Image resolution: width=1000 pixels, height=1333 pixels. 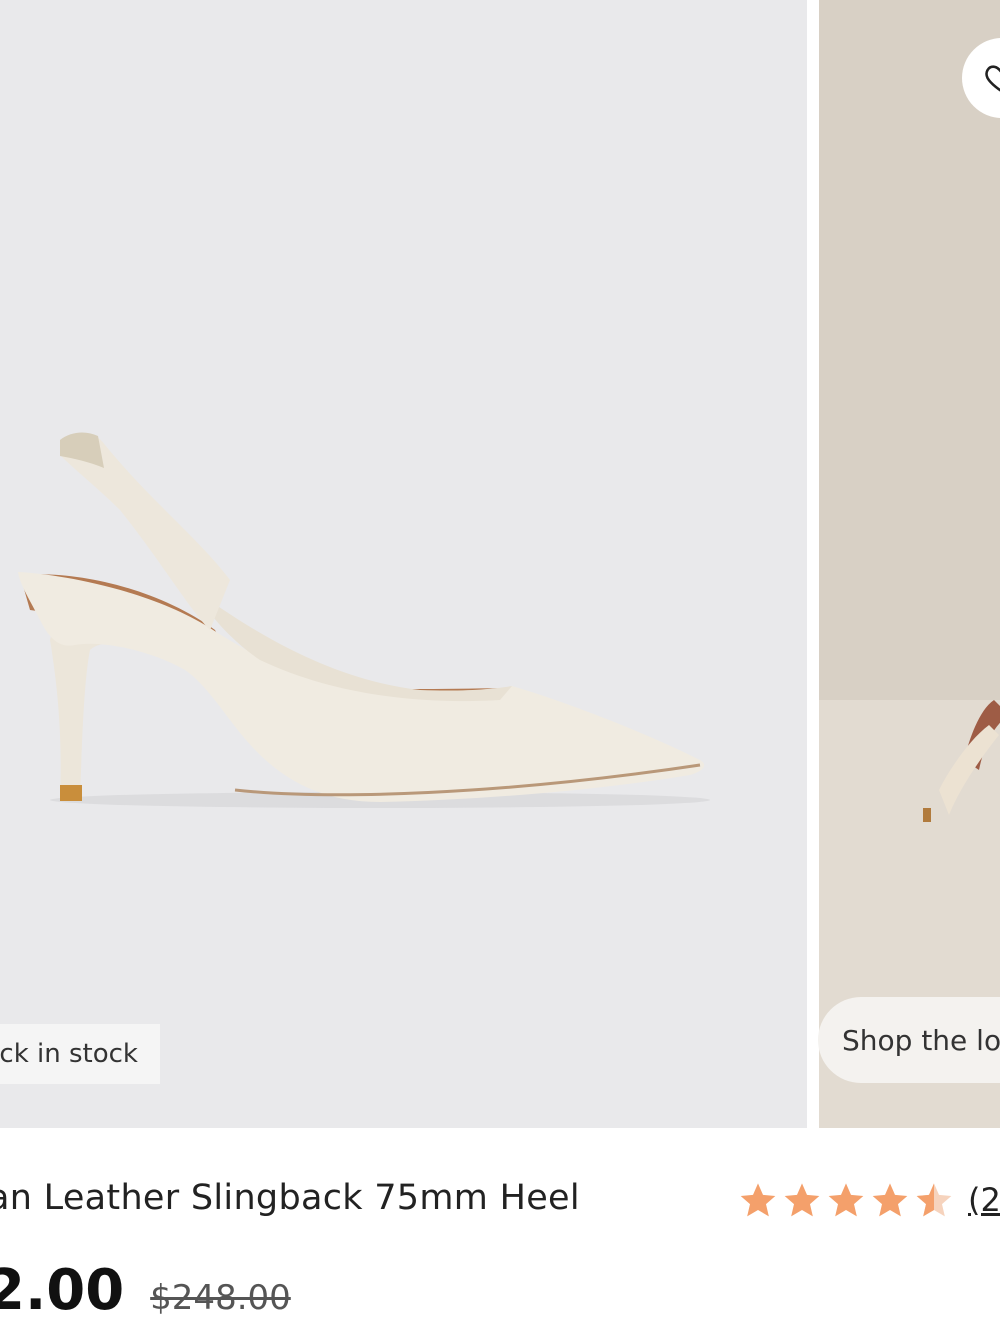 I want to click on price-original: $248.00, so click(x=220, y=1298).